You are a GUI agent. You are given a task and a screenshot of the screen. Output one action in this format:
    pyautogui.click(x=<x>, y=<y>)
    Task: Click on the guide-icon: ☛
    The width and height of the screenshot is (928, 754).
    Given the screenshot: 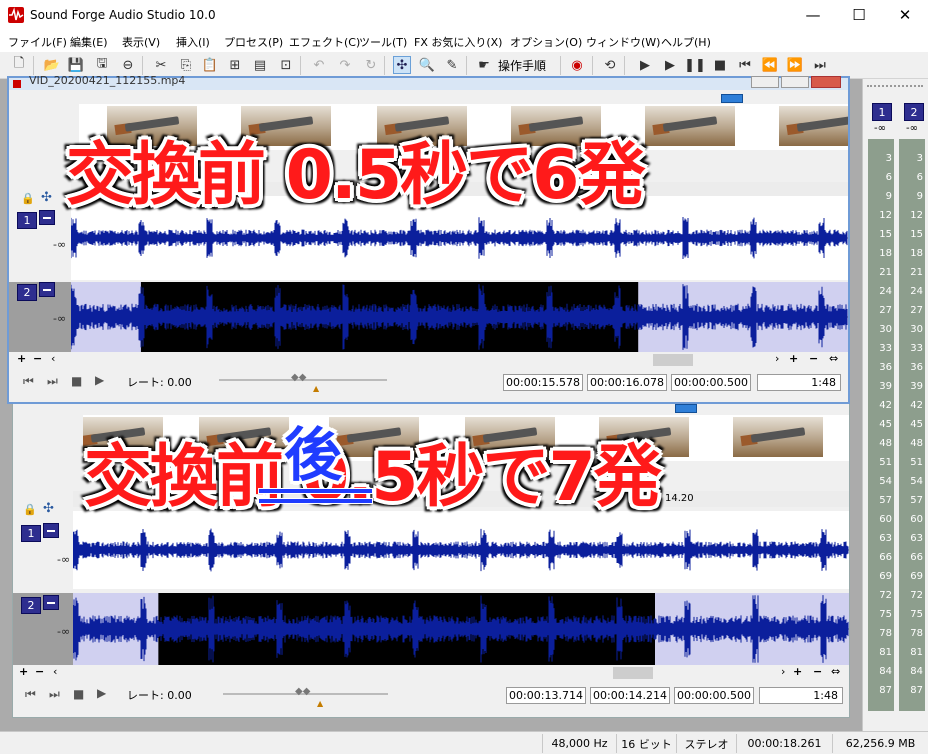 What is the action you would take?
    pyautogui.click(x=484, y=65)
    